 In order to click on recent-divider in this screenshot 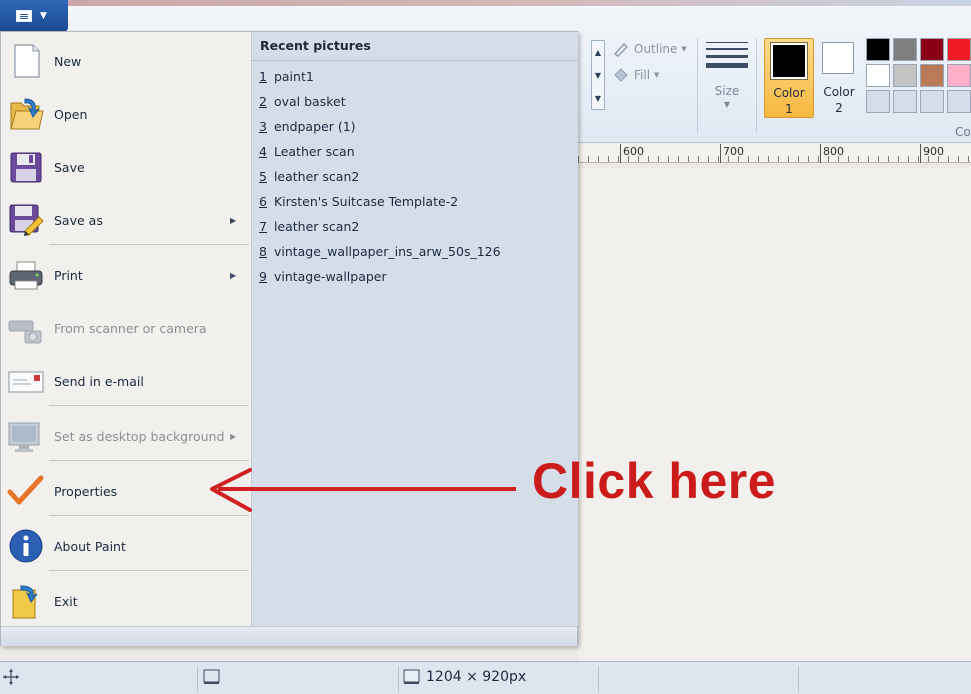, I will do `click(415, 60)`.